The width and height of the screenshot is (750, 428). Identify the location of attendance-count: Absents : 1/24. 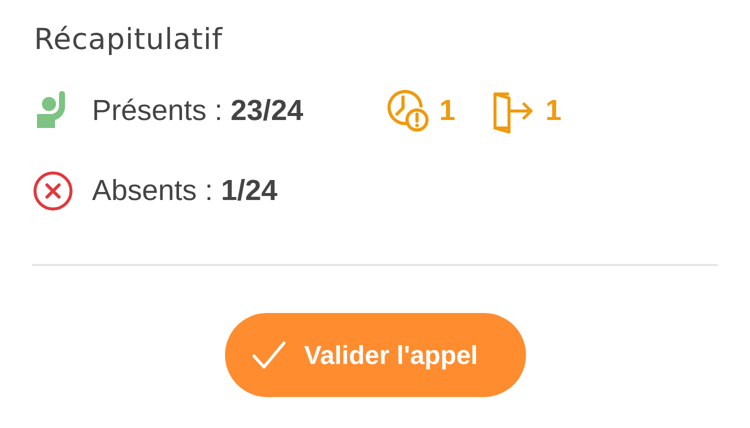
(185, 191).